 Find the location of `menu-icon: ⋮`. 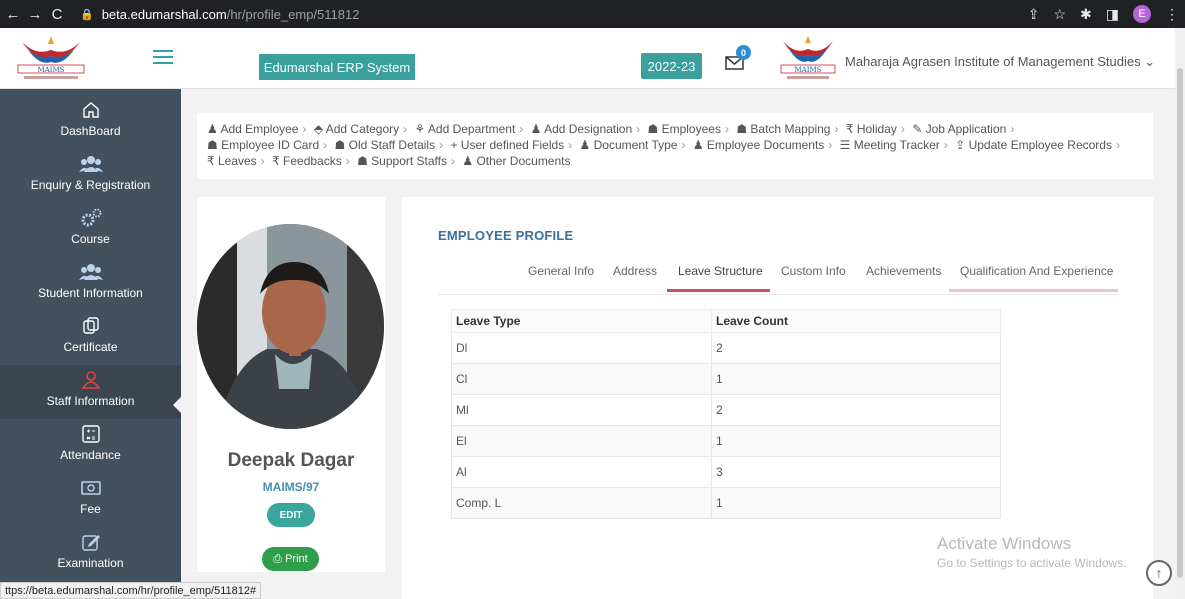

menu-icon: ⋮ is located at coordinates (1172, 14).